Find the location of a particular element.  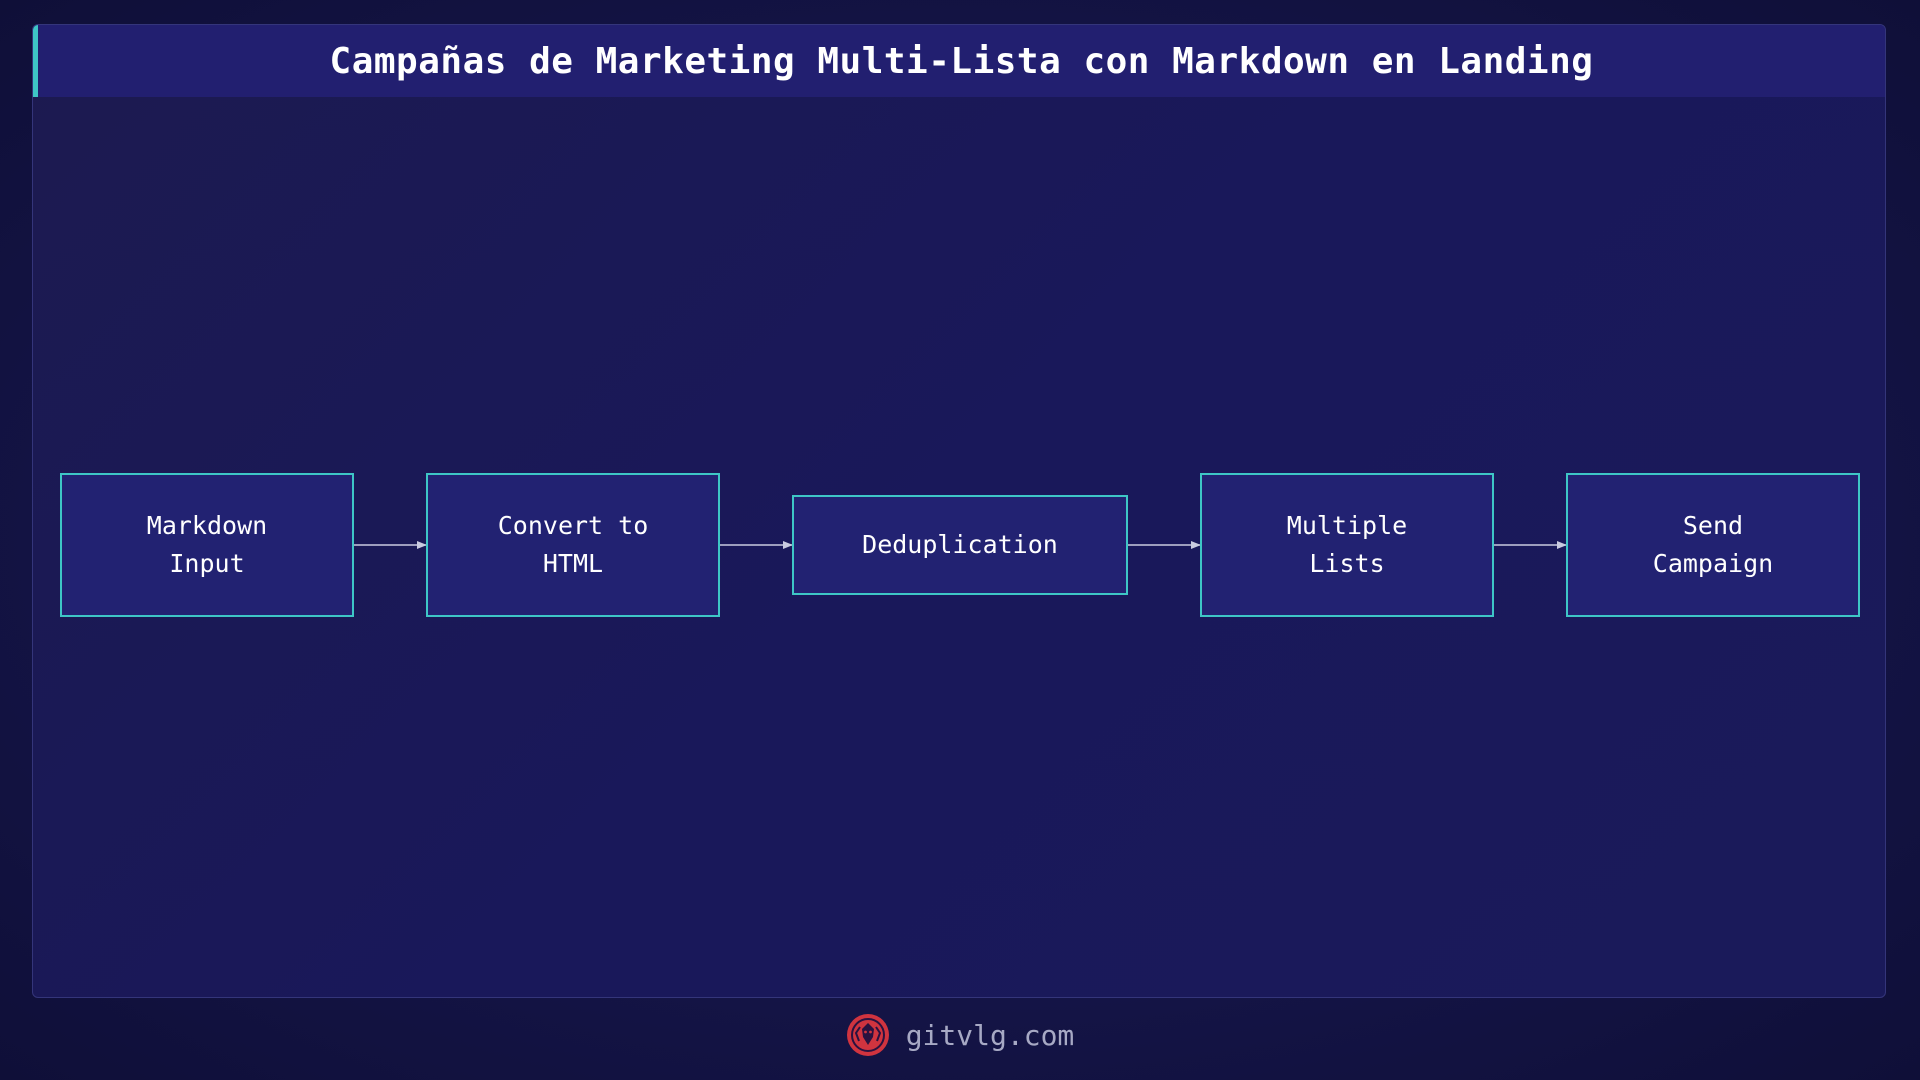

node-label: Convert to HTML is located at coordinates (573, 544).